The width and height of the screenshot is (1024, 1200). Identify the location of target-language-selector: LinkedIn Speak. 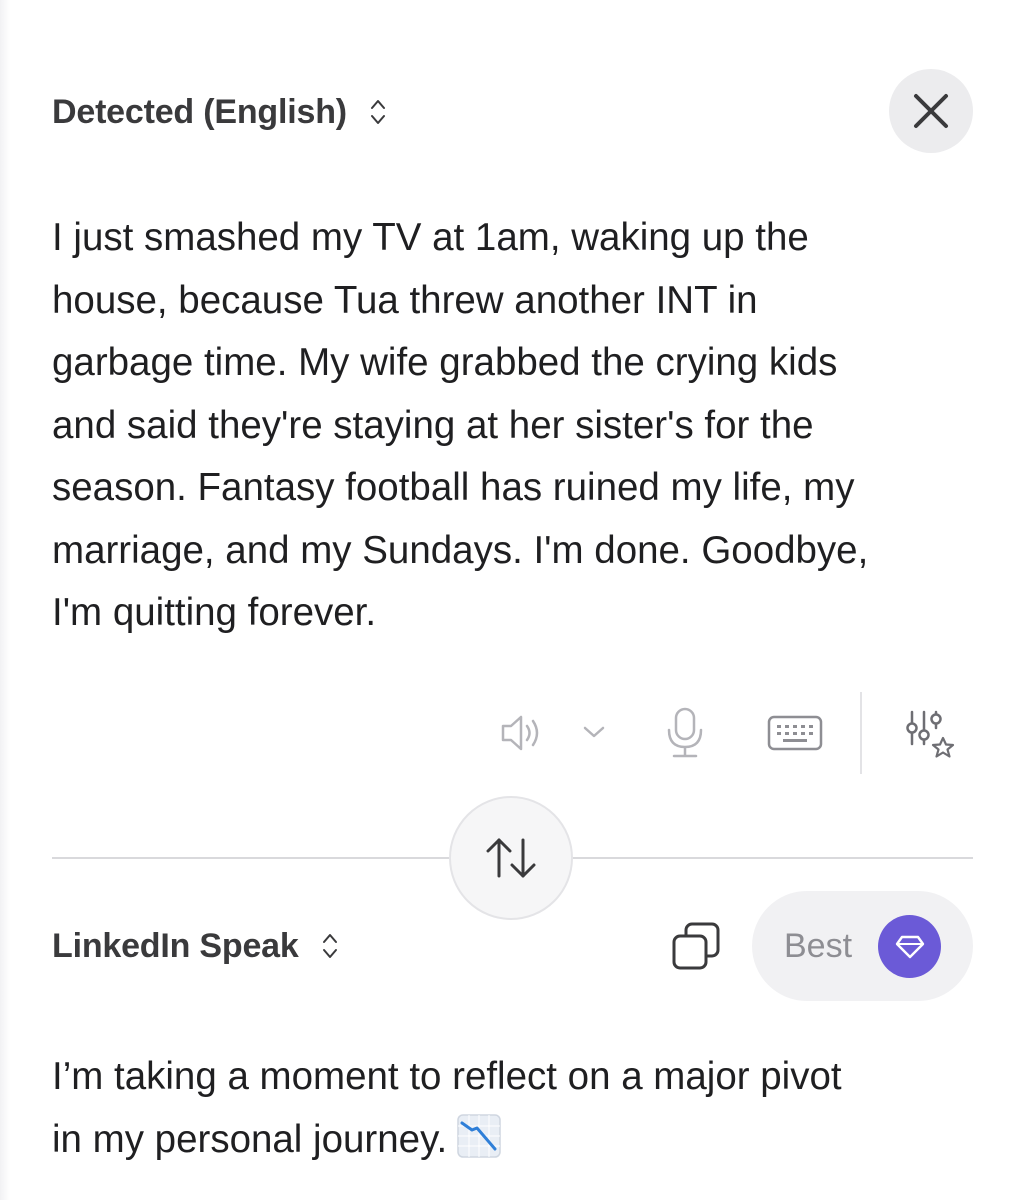
(195, 946).